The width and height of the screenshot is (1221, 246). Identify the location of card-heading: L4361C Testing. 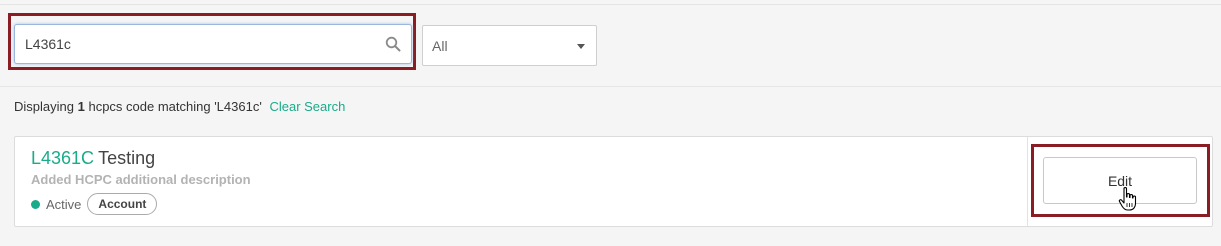
(93, 158).